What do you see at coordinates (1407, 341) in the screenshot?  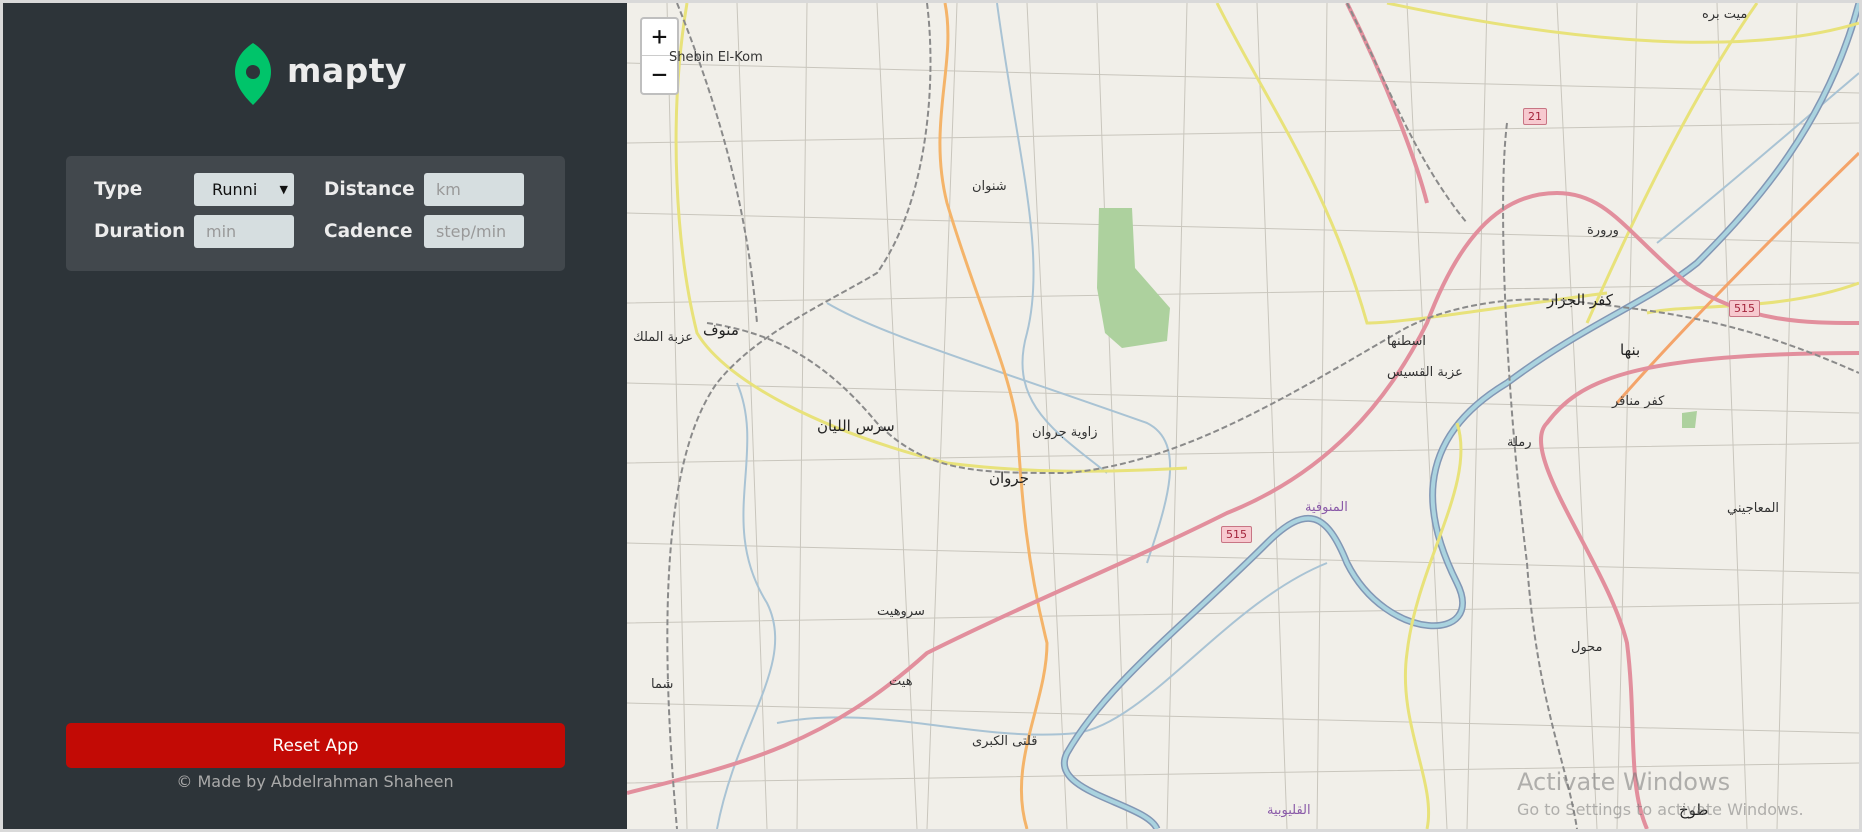 I see `place-label: اسطنها` at bounding box center [1407, 341].